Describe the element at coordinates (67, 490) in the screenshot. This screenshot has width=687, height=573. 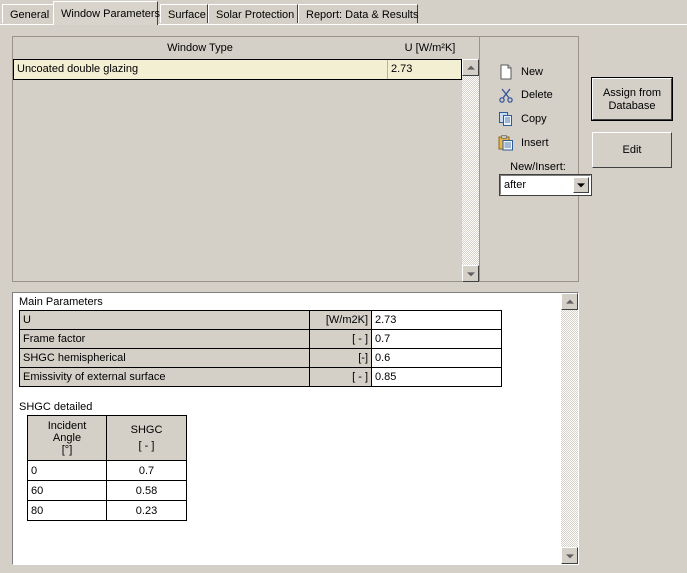
I see `cell-incident-angle: 60` at that location.